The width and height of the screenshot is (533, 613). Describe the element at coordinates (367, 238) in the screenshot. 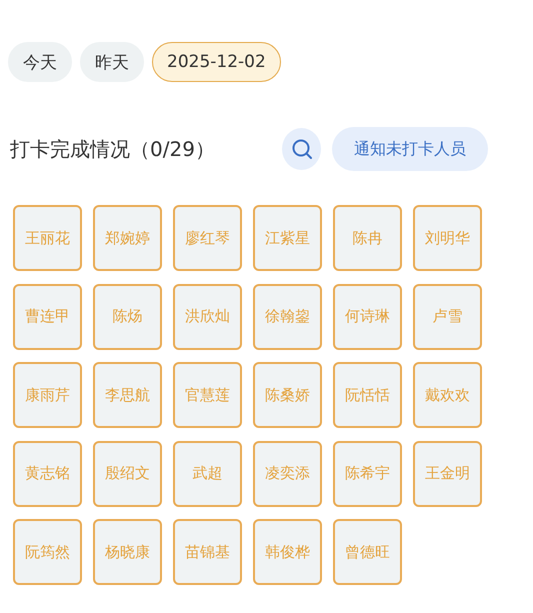

I see `person-tile: 陈冉` at that location.